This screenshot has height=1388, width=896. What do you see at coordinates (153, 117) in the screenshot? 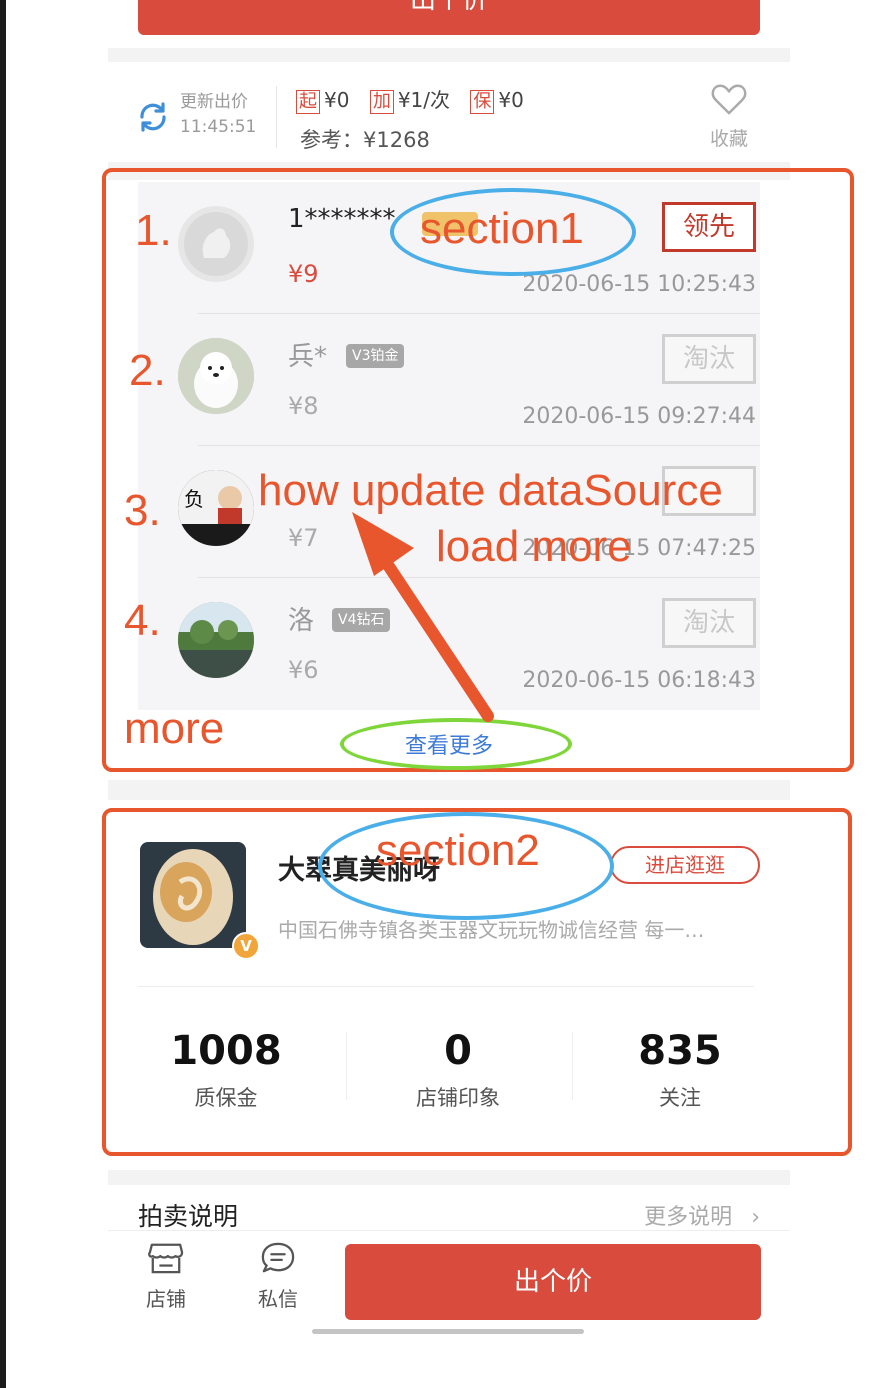
I see `refresh-icon` at bounding box center [153, 117].